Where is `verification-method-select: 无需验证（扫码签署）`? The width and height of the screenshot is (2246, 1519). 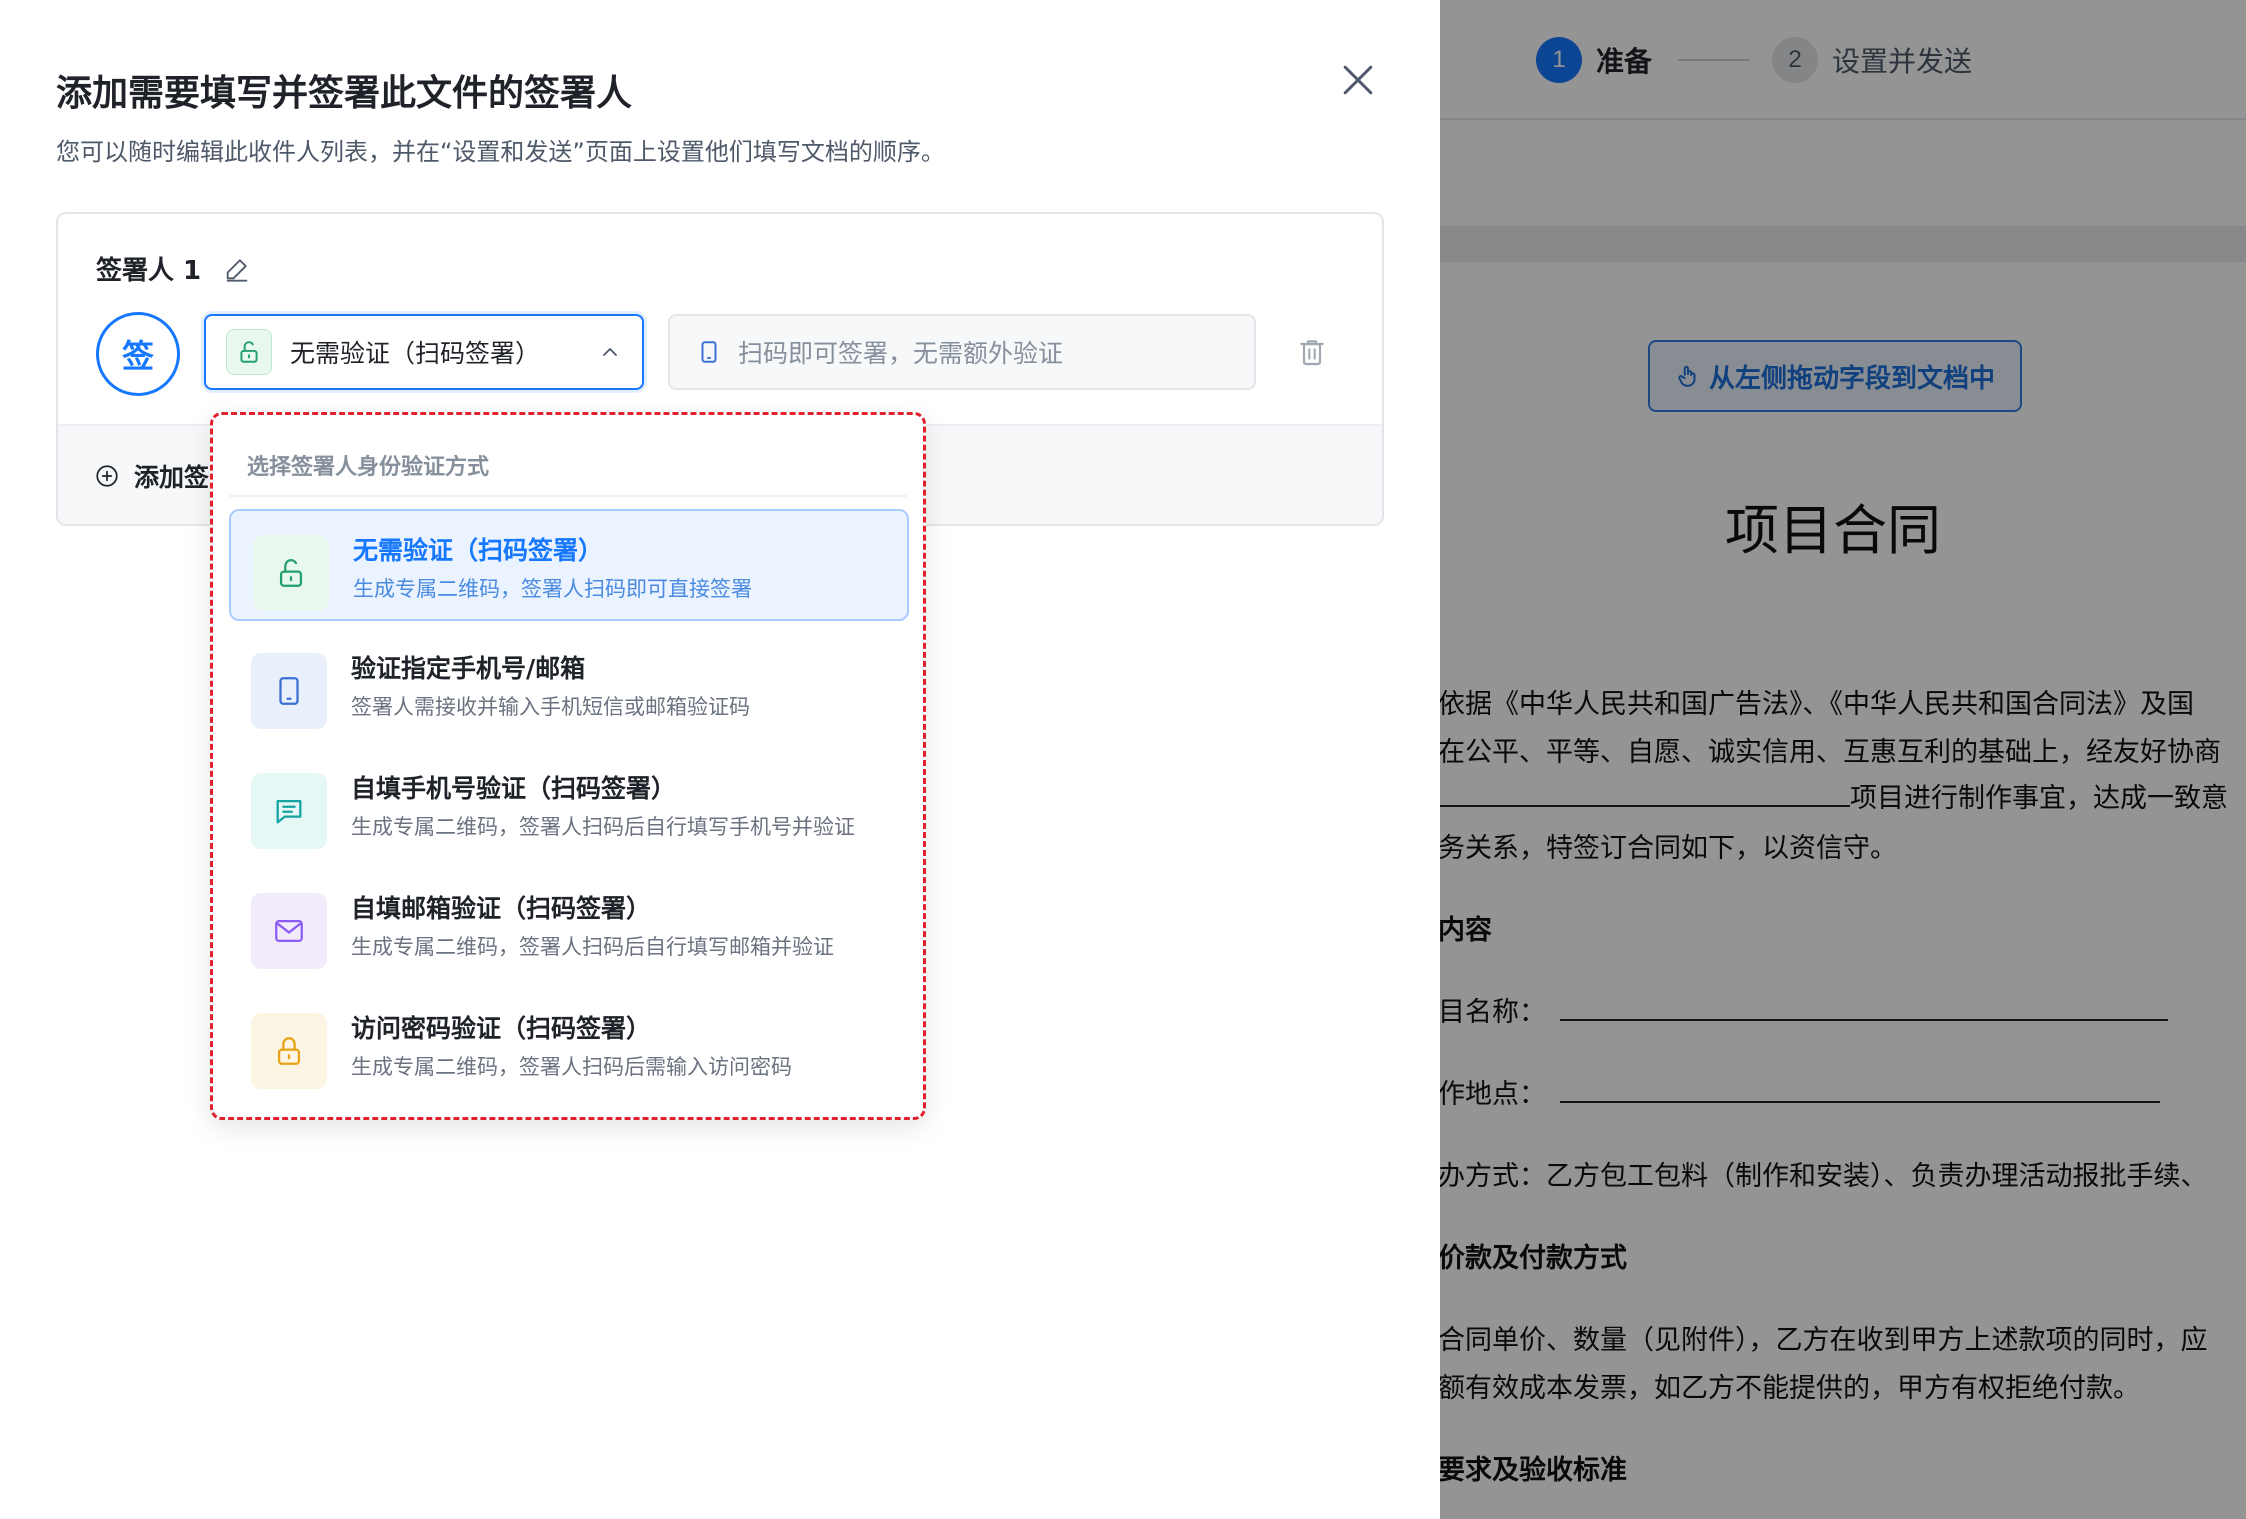 verification-method-select: 无需验证（扫码签署） is located at coordinates (424, 352).